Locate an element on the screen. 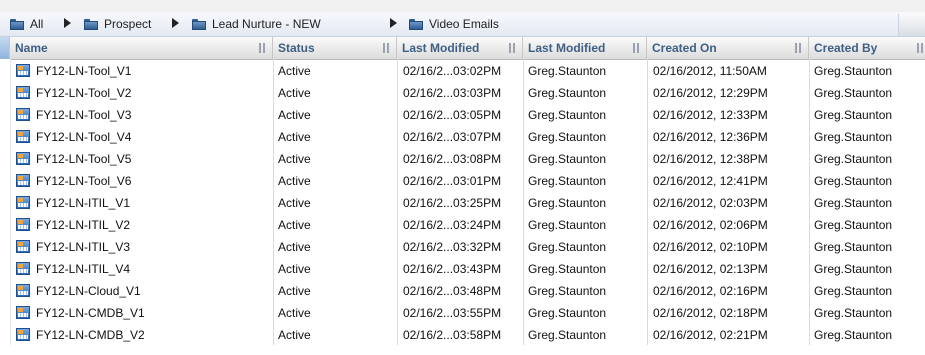 The image size is (925, 355). cell-created-on: 02/16/2012, 02:21PM is located at coordinates (710, 335).